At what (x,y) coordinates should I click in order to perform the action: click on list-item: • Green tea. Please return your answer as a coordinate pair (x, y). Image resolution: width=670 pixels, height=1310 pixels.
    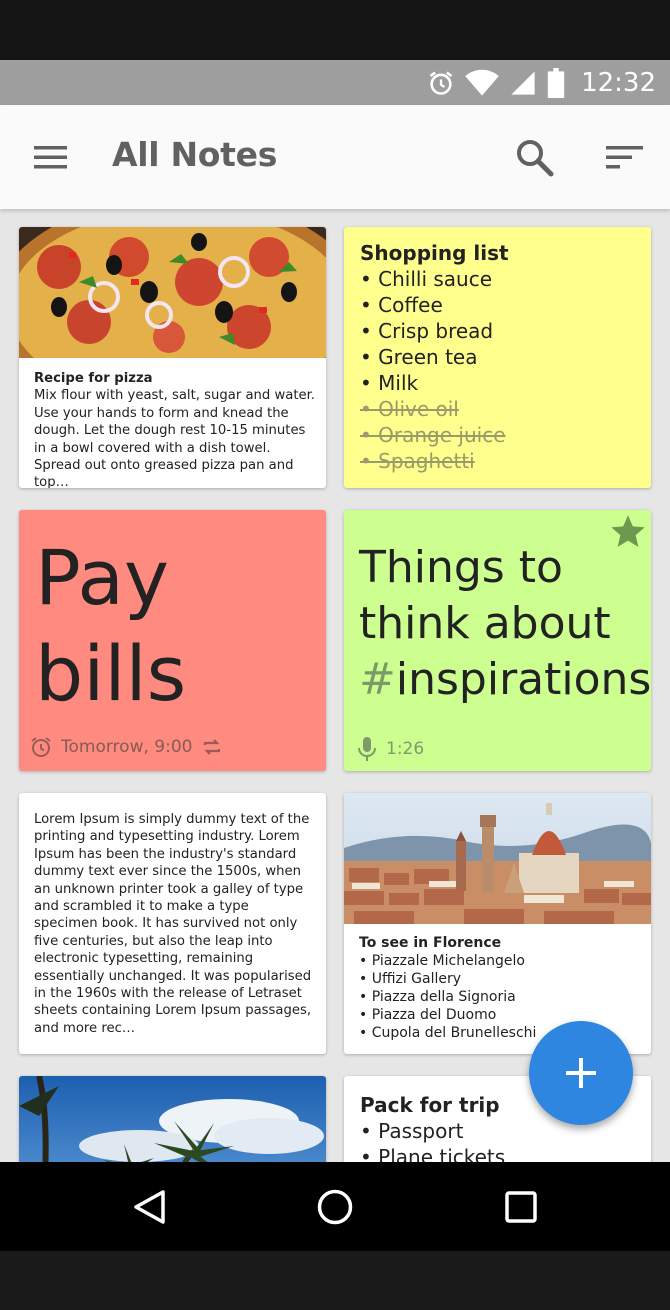
    Looking at the image, I should click on (419, 357).